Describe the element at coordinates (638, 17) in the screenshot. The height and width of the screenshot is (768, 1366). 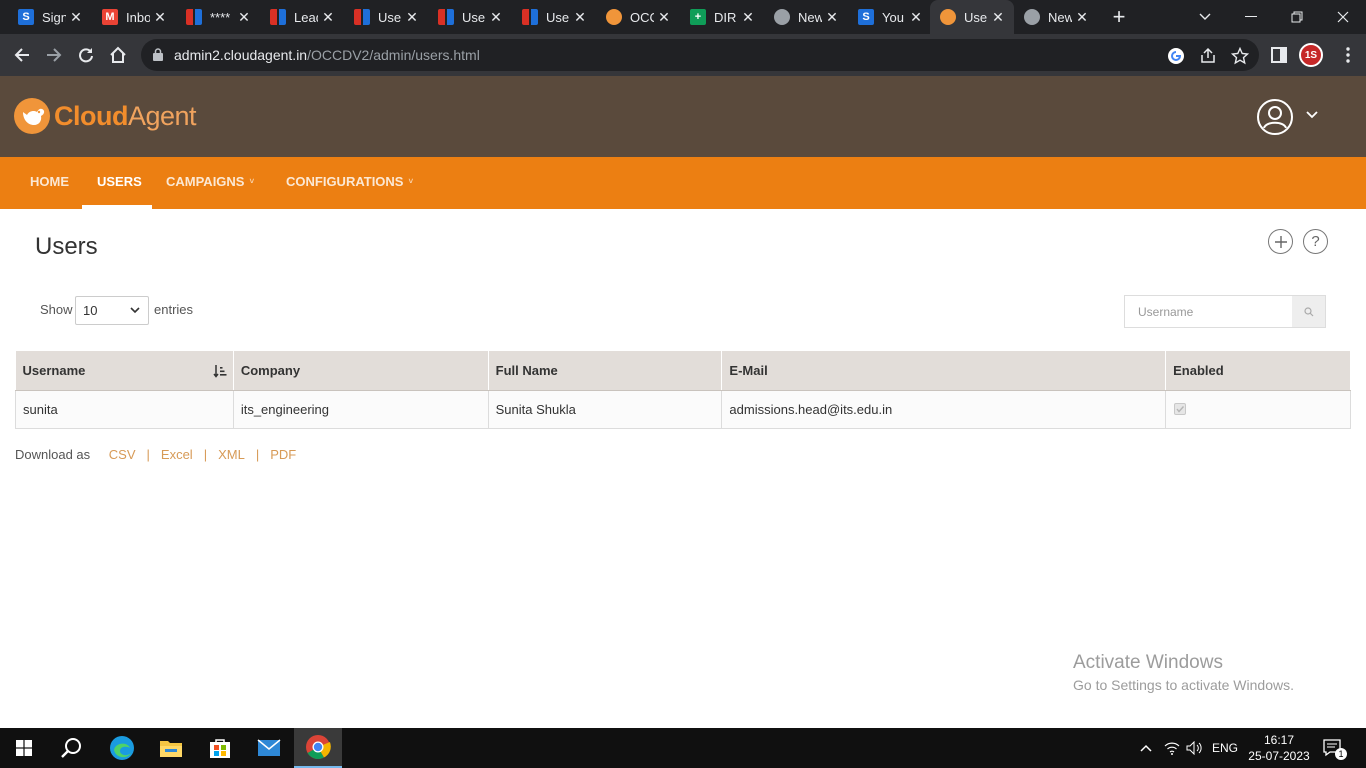
I see `browser-tab: OCC✕` at that location.